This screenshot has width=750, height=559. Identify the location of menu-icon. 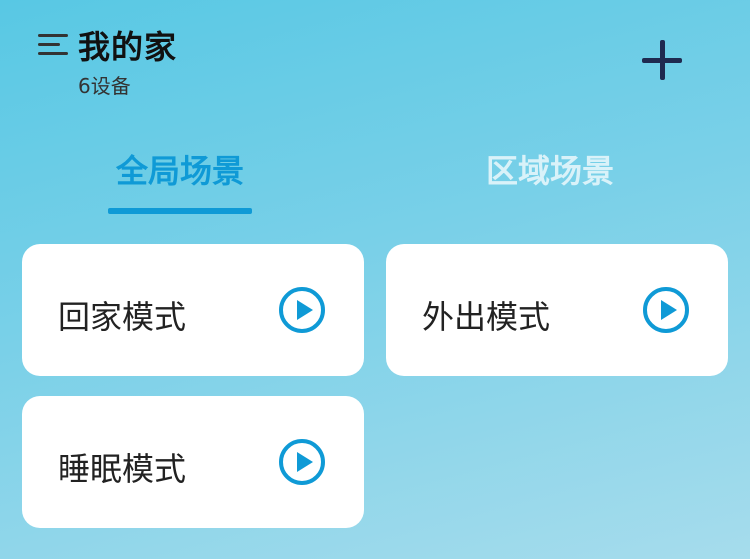
(55, 45).